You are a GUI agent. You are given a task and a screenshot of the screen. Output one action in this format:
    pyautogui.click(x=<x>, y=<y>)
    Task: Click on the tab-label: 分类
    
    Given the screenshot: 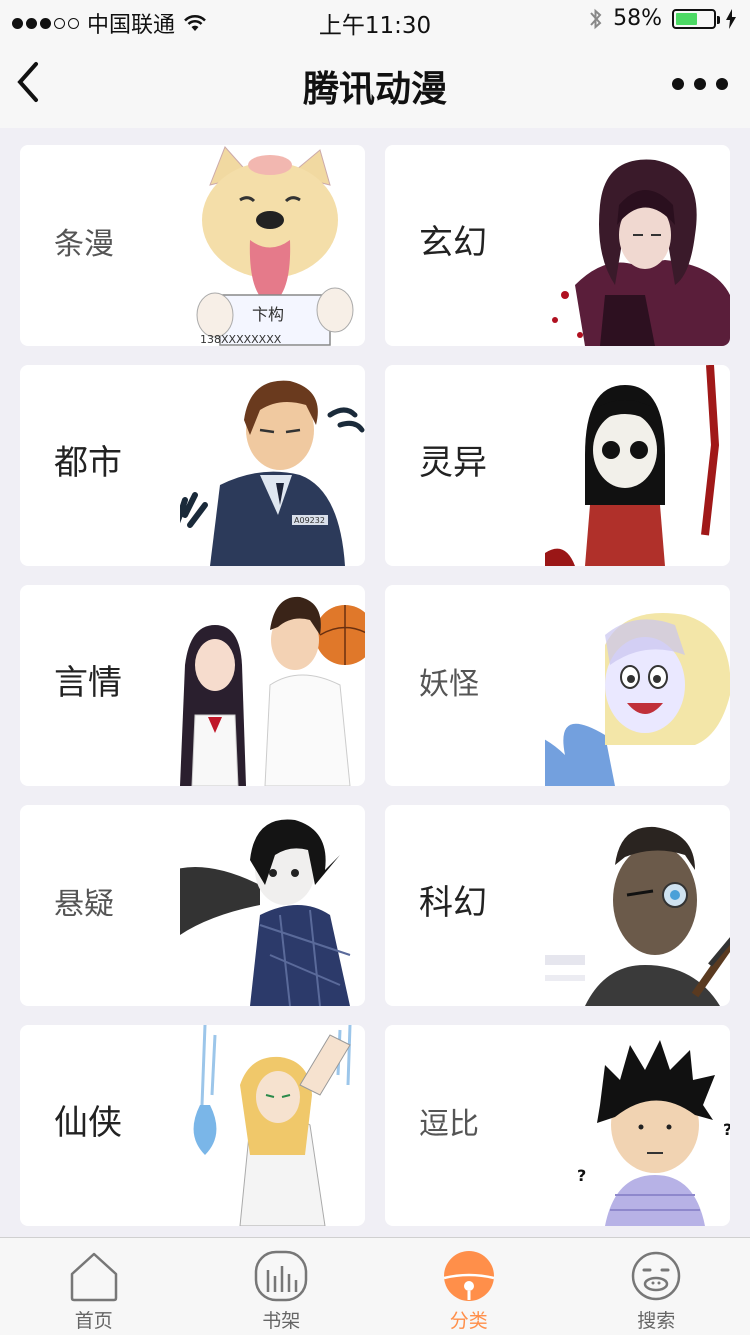 What is the action you would take?
    pyautogui.click(x=469, y=1319)
    